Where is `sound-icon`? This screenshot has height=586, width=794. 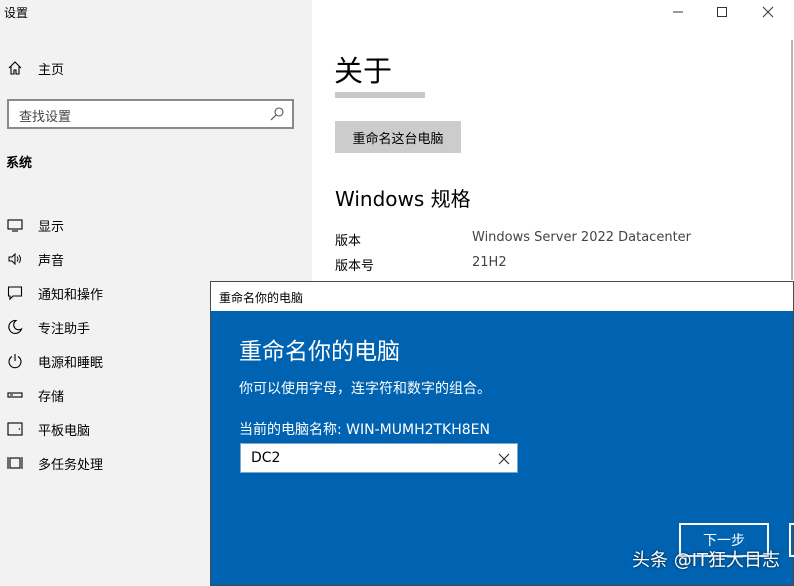 sound-icon is located at coordinates (15, 259).